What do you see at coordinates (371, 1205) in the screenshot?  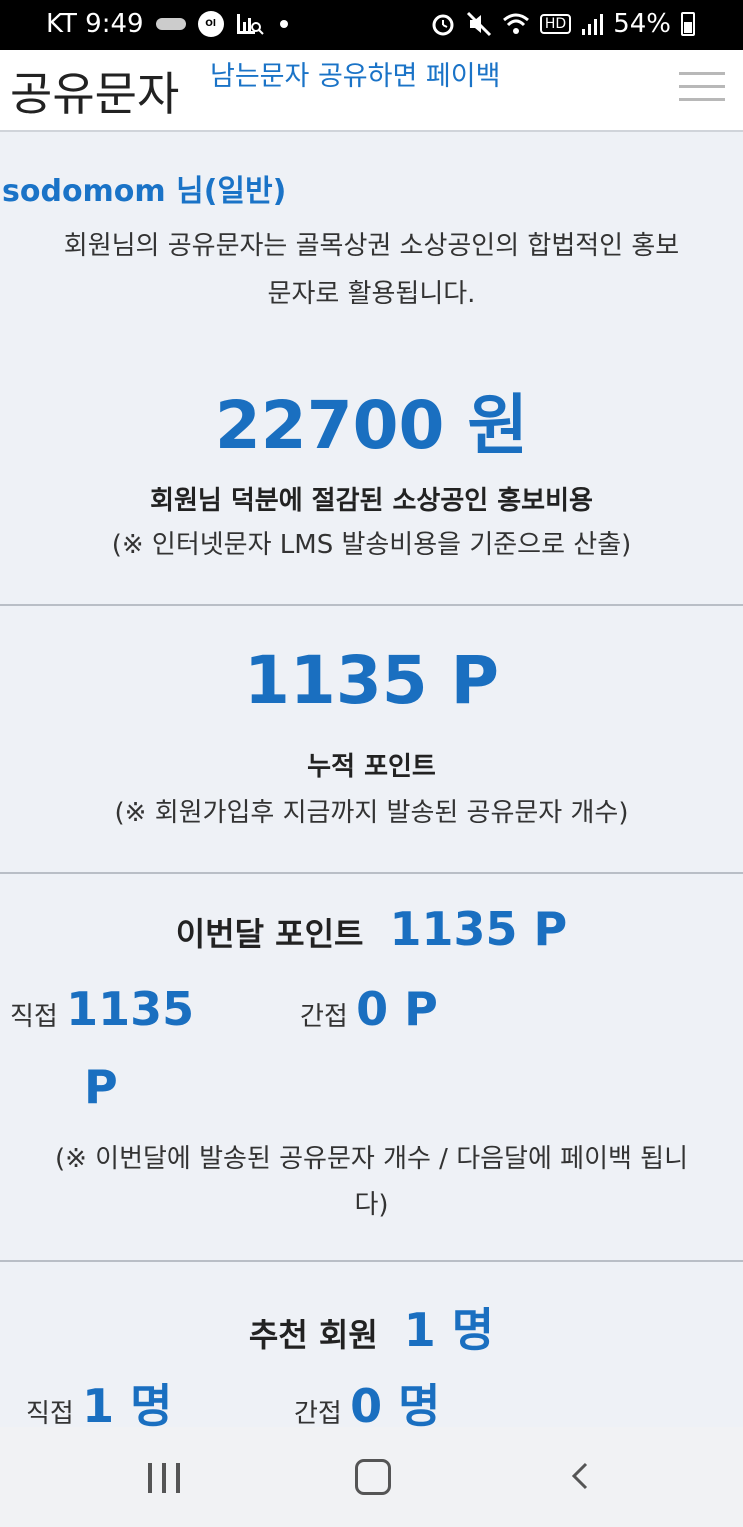 I see `monthly-note-line-2: 다)` at bounding box center [371, 1205].